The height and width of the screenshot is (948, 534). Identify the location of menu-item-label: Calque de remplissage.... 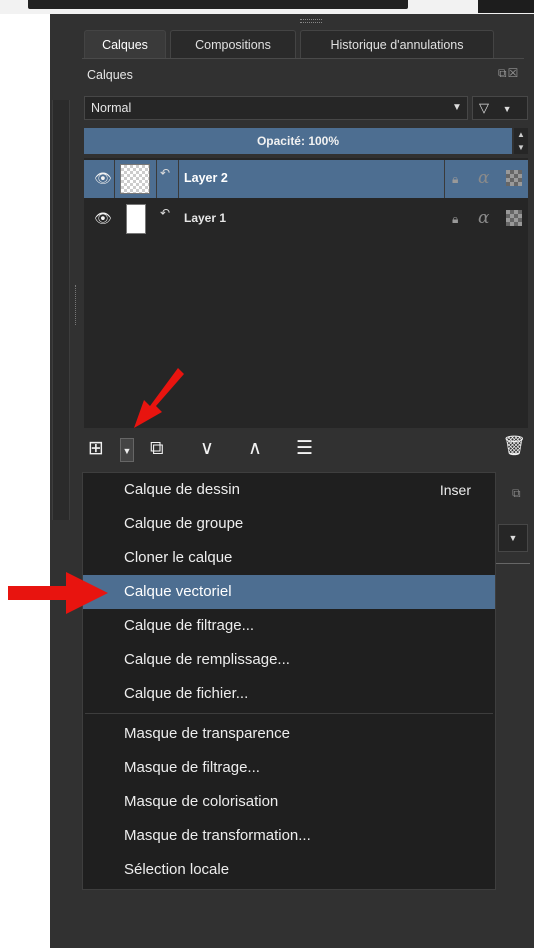
(207, 659).